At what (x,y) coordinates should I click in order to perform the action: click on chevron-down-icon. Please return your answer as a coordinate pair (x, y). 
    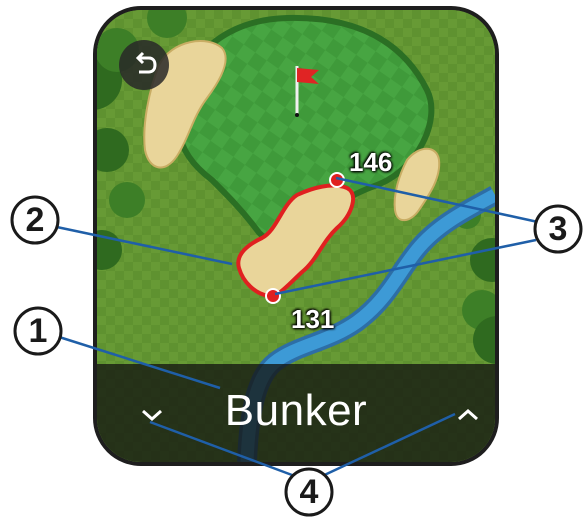
    Looking at the image, I should click on (152, 415).